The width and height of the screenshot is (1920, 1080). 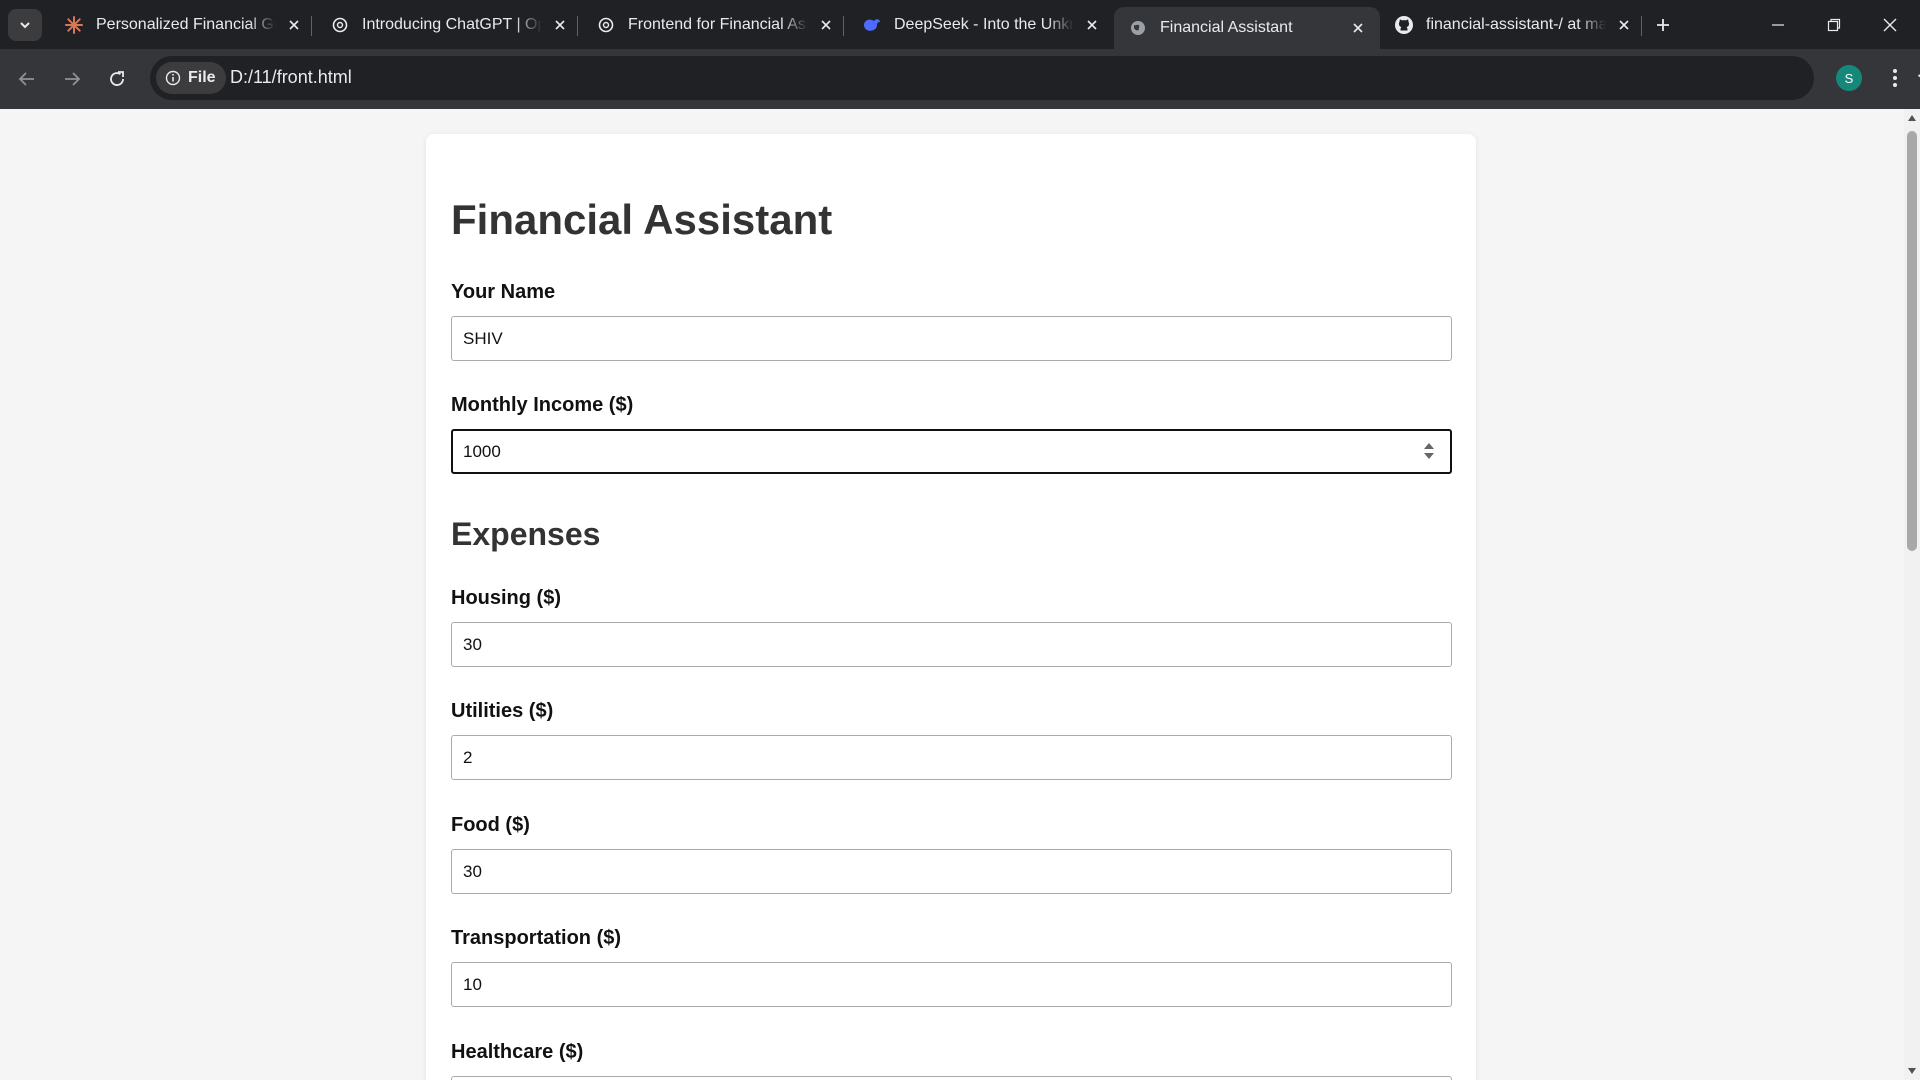 I want to click on more-vertical-icon, so click(x=1895, y=78).